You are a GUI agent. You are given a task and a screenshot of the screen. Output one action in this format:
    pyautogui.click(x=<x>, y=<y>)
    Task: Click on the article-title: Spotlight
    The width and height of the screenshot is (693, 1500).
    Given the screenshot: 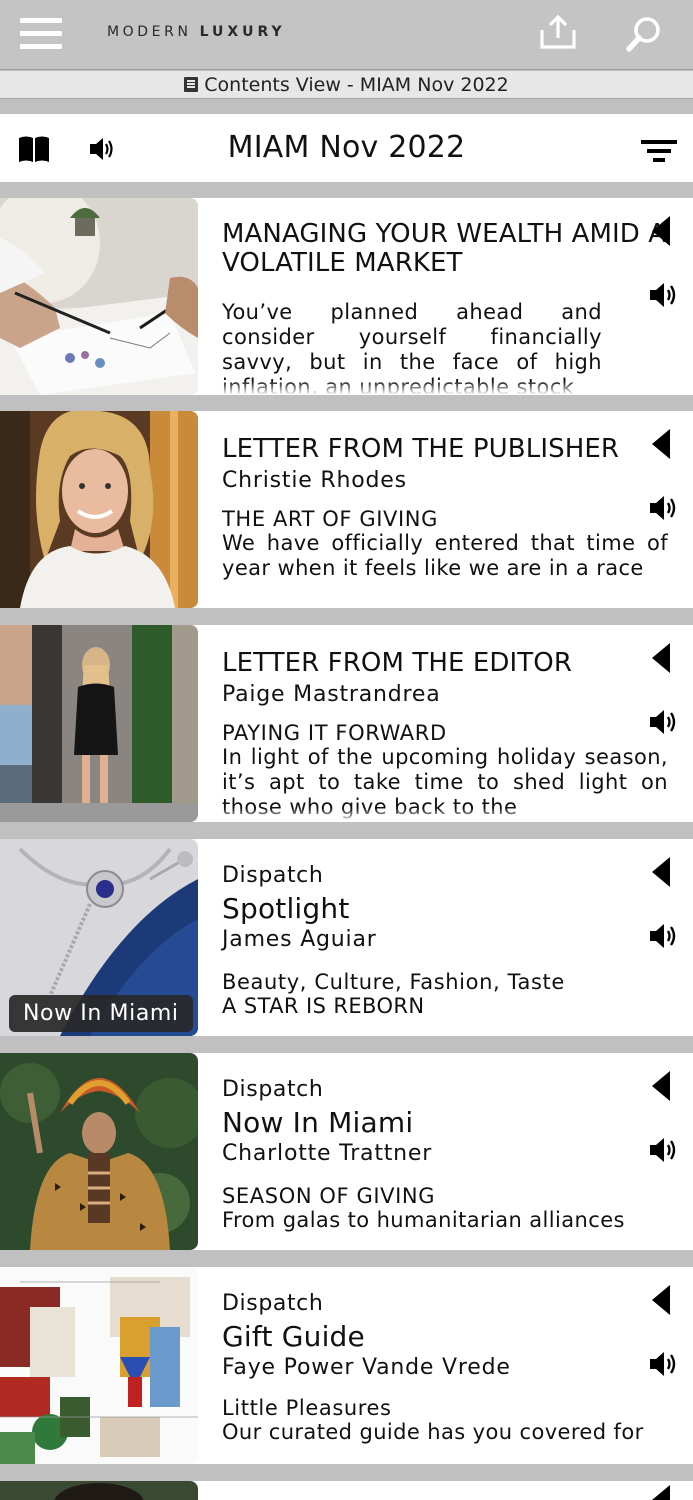 What is the action you would take?
    pyautogui.click(x=286, y=908)
    